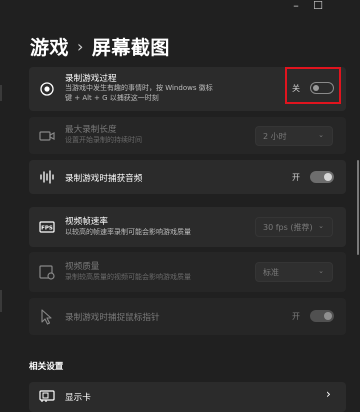  I want to click on max-length-desc: 设置开始录制的持续时间, so click(103, 140).